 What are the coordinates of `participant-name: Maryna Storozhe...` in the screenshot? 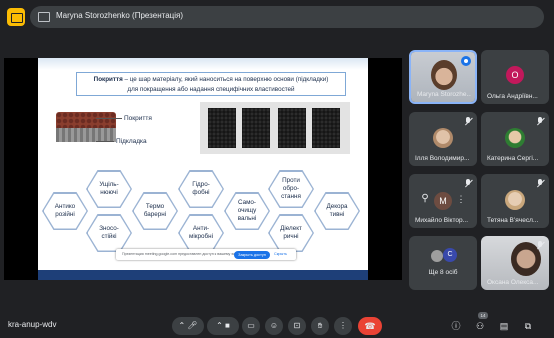 It's located at (444, 94).